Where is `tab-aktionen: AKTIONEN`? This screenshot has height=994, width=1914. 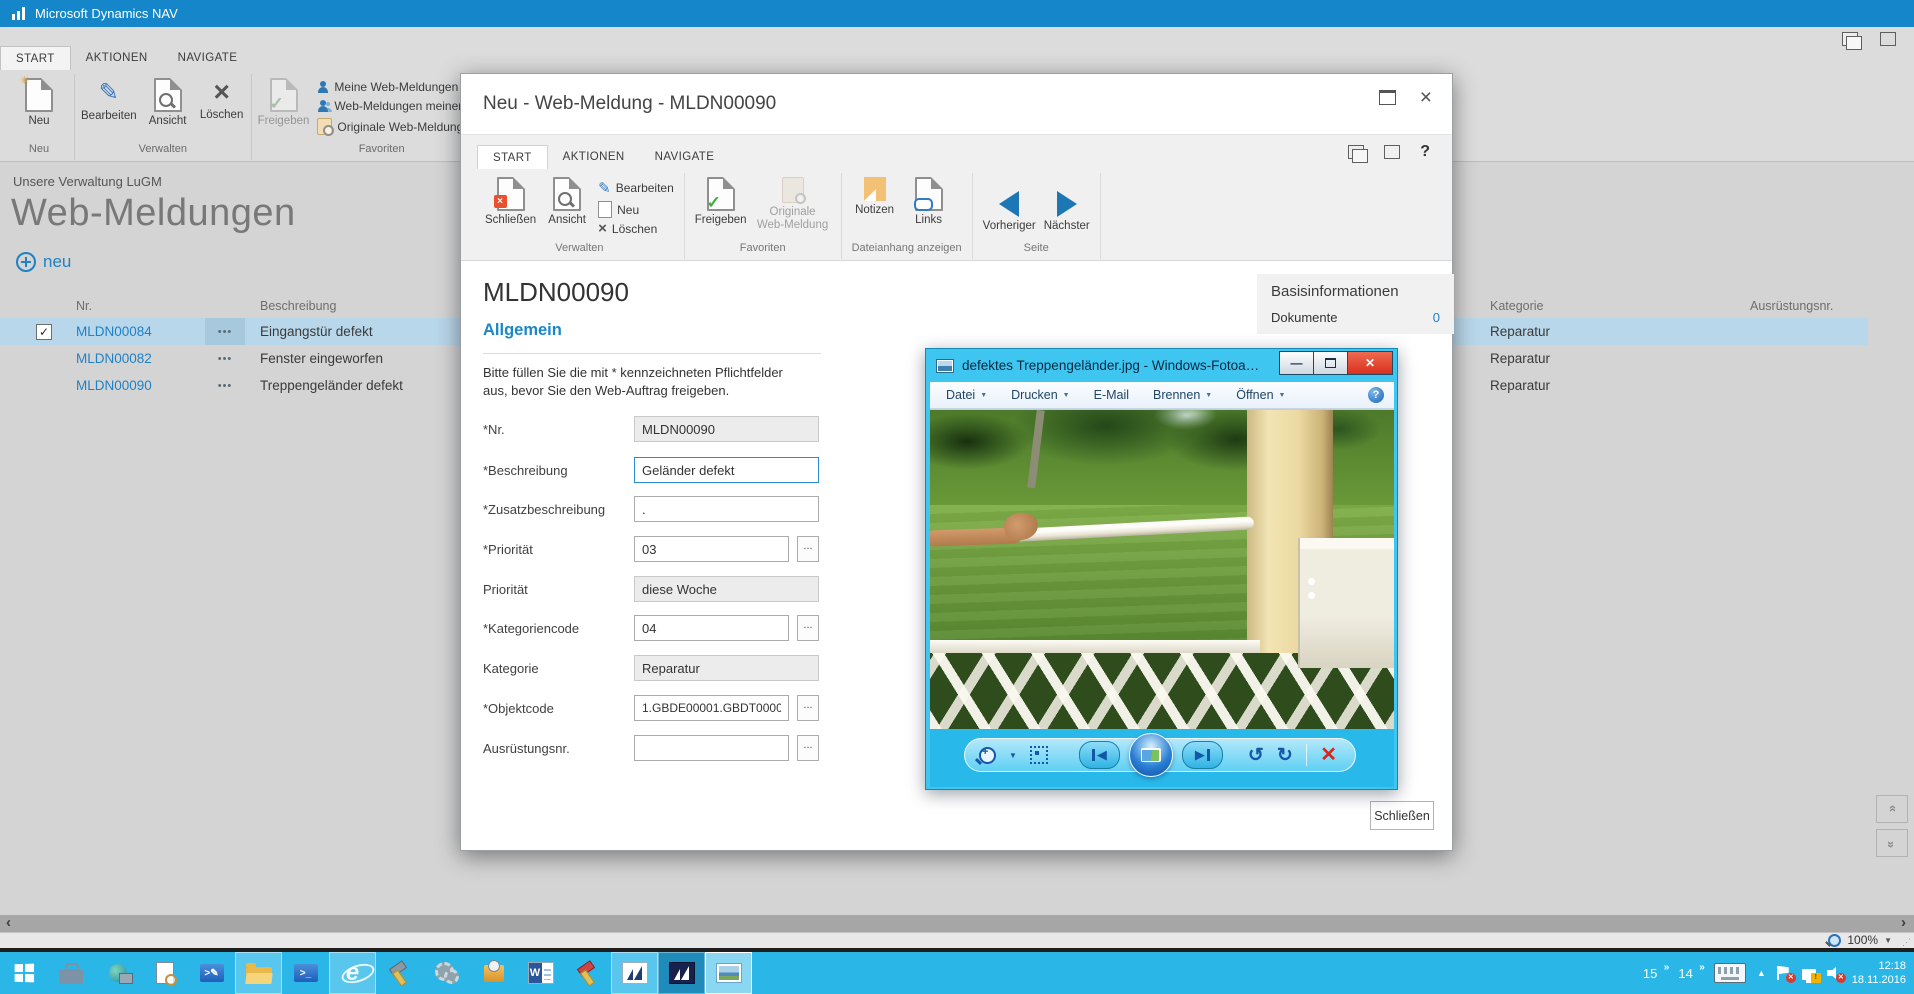 tab-aktionen: AKTIONEN is located at coordinates (117, 58).